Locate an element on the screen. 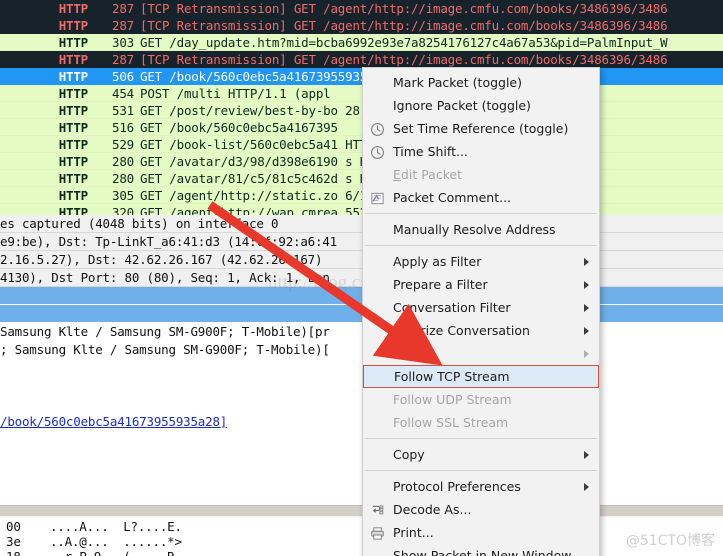 The width and height of the screenshot is (723, 556). menu-item-copy: Copy is located at coordinates (481, 454).